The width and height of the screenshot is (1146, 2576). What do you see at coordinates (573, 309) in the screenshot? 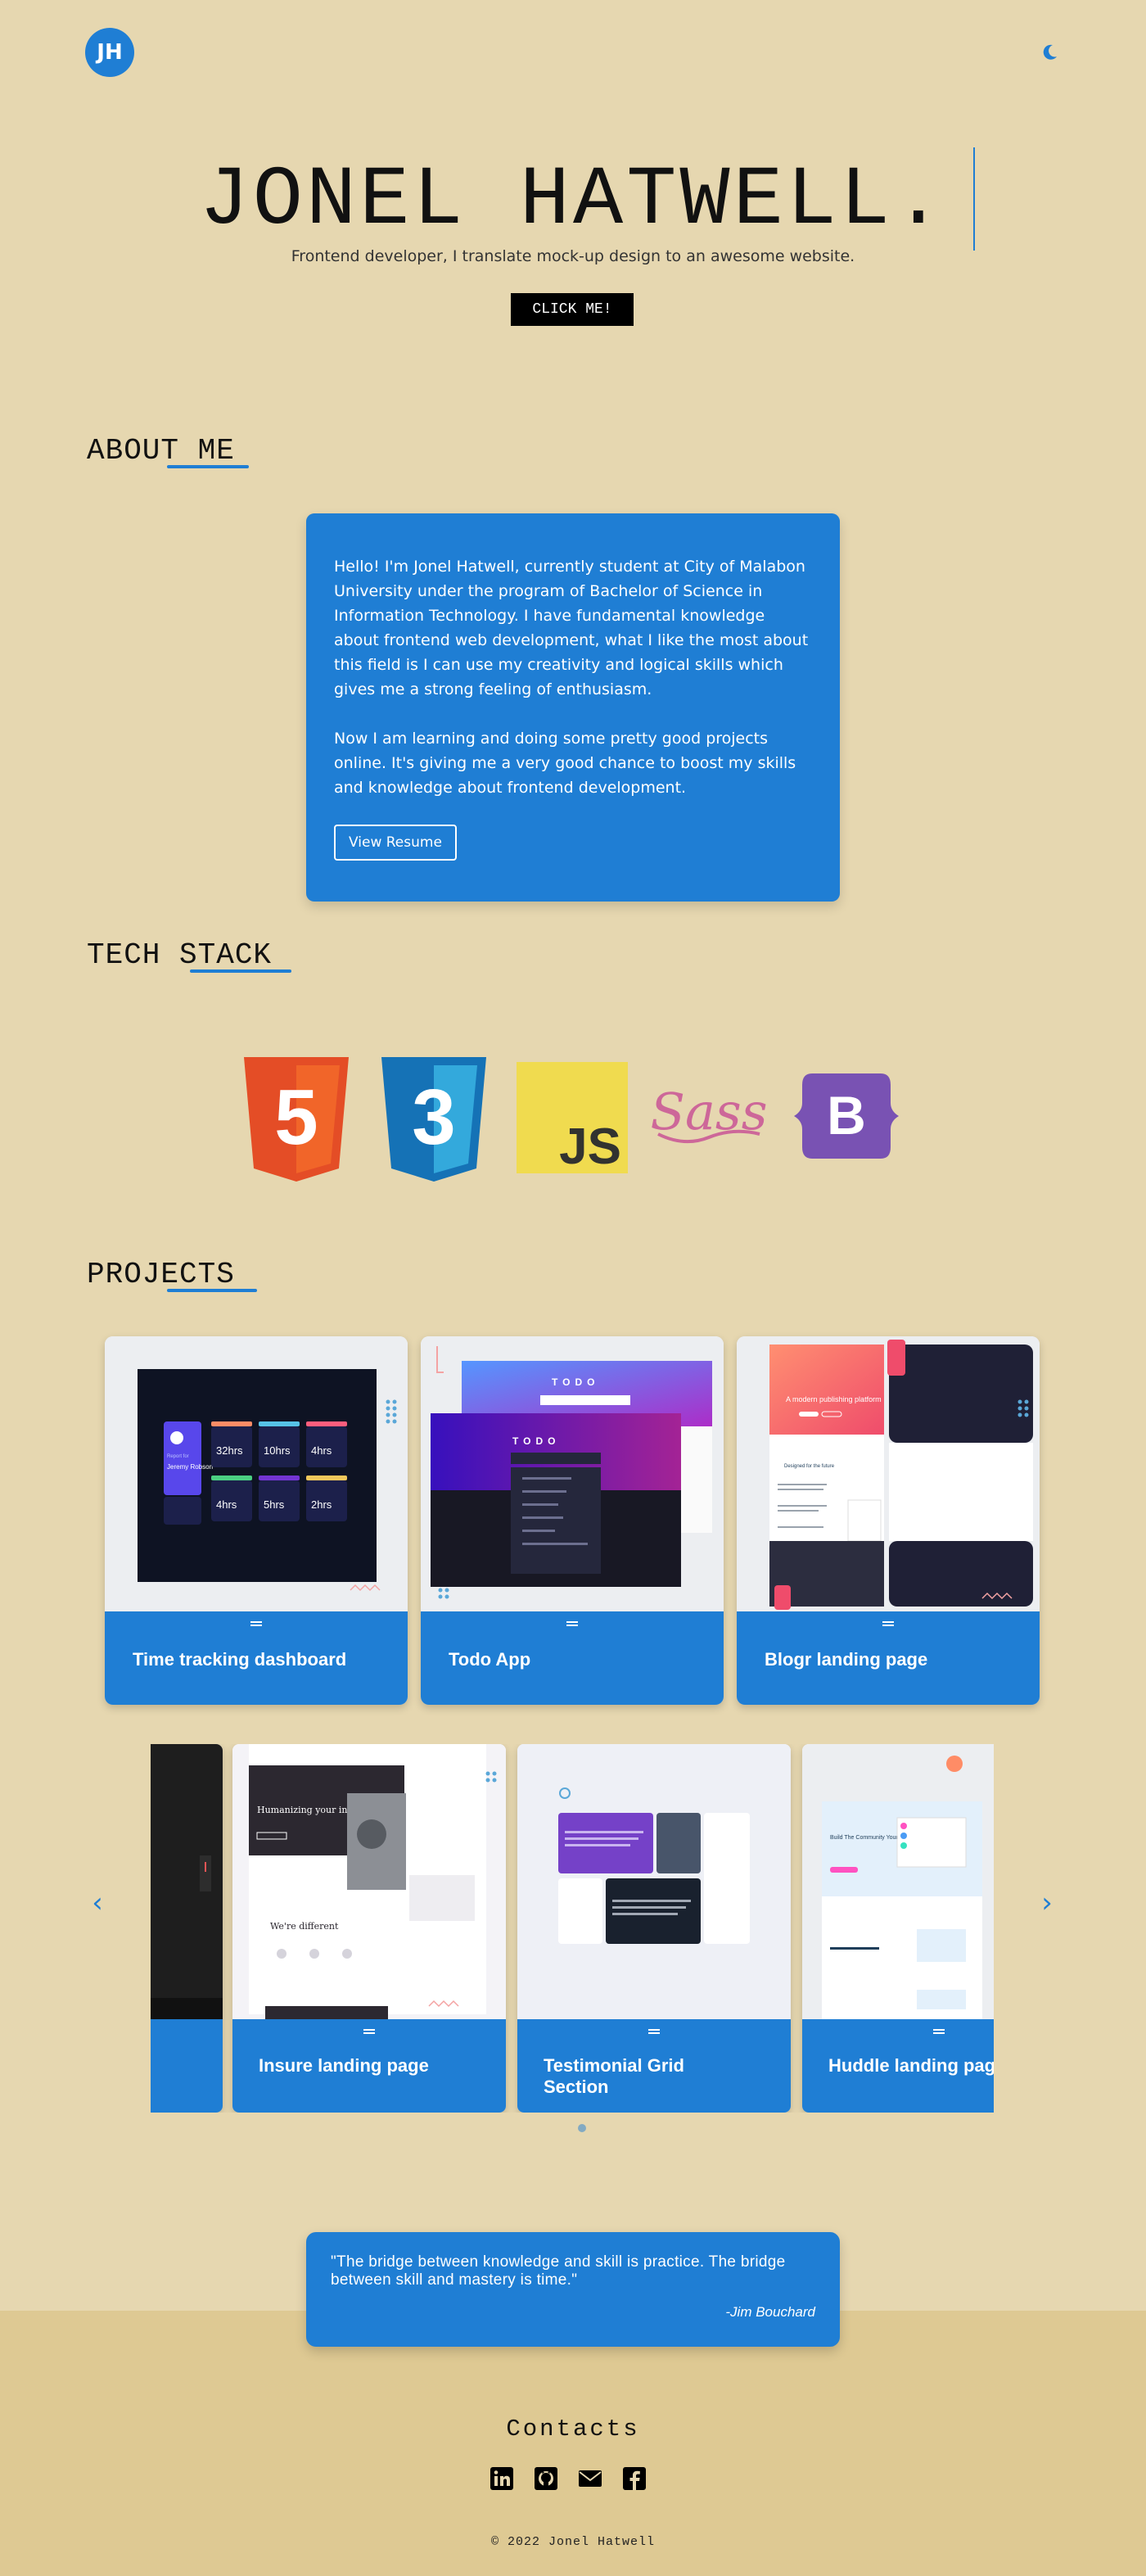
I see `click-me-button: CLICK ME!` at bounding box center [573, 309].